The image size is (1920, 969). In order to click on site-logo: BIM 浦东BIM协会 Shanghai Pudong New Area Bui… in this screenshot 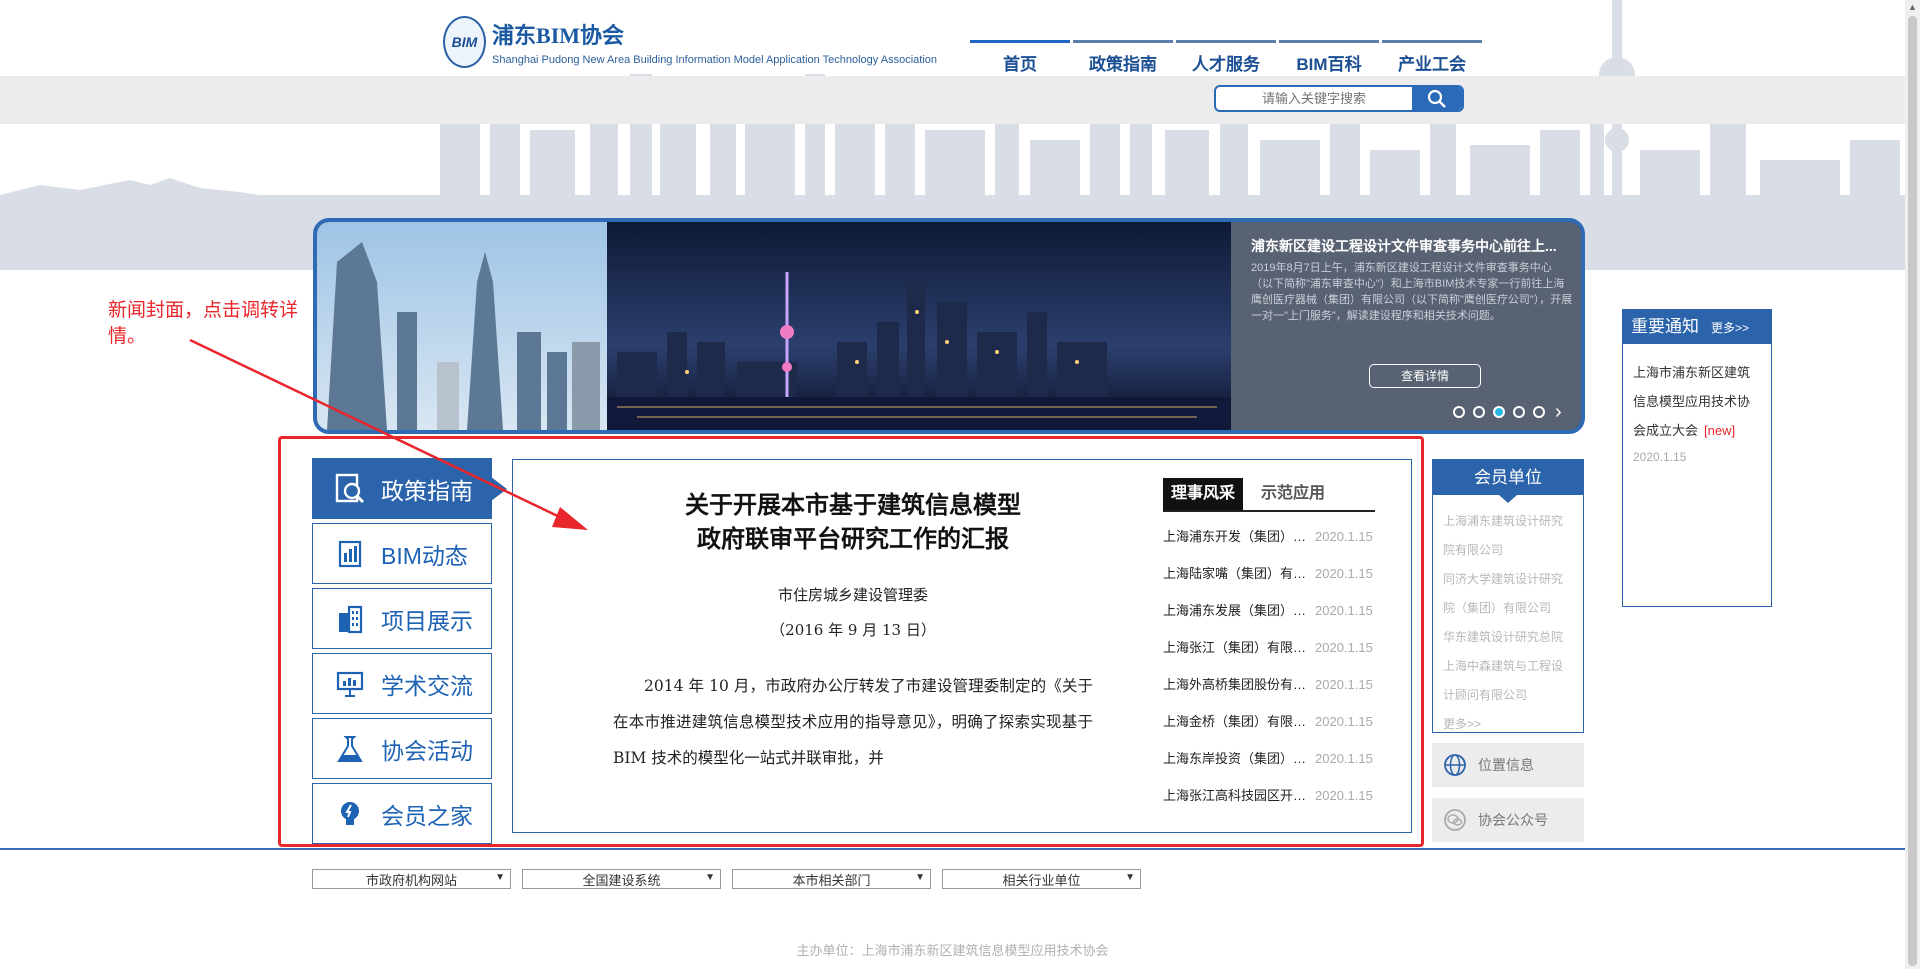, I will do `click(689, 42)`.